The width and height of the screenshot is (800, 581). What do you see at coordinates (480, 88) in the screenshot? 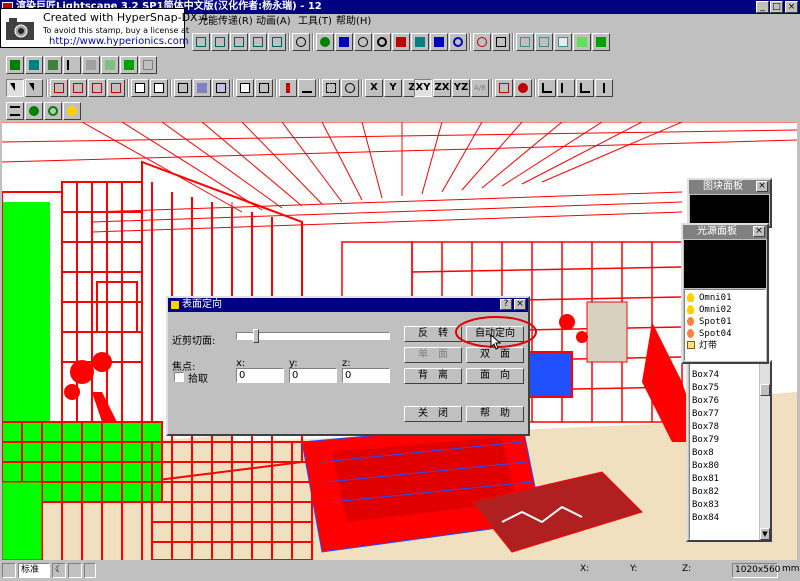
I see `alternate-plane-button: A/B` at bounding box center [480, 88].